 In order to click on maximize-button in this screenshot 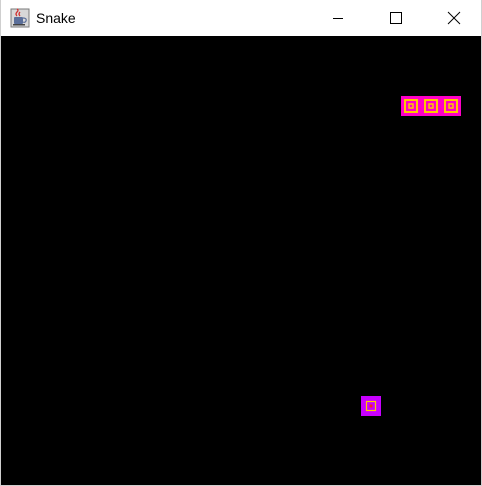, I will do `click(396, 18)`.